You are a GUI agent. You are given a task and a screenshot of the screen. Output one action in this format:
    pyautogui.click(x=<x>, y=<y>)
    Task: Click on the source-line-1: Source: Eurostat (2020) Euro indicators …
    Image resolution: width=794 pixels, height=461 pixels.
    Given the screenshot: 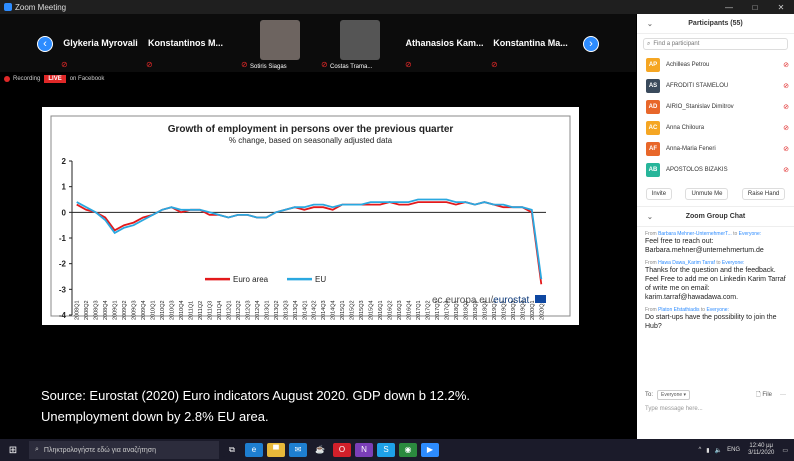 What is the action you would take?
    pyautogui.click(x=256, y=395)
    